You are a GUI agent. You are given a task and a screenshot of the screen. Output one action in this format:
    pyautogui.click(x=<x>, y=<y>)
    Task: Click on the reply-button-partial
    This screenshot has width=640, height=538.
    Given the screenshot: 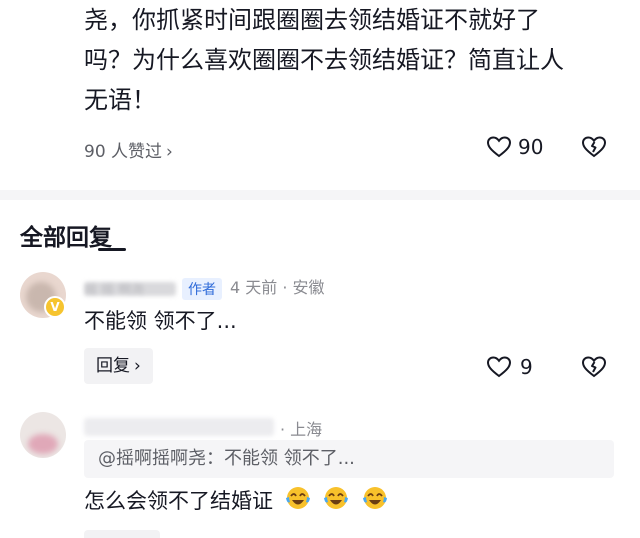 What is the action you would take?
    pyautogui.click(x=122, y=534)
    